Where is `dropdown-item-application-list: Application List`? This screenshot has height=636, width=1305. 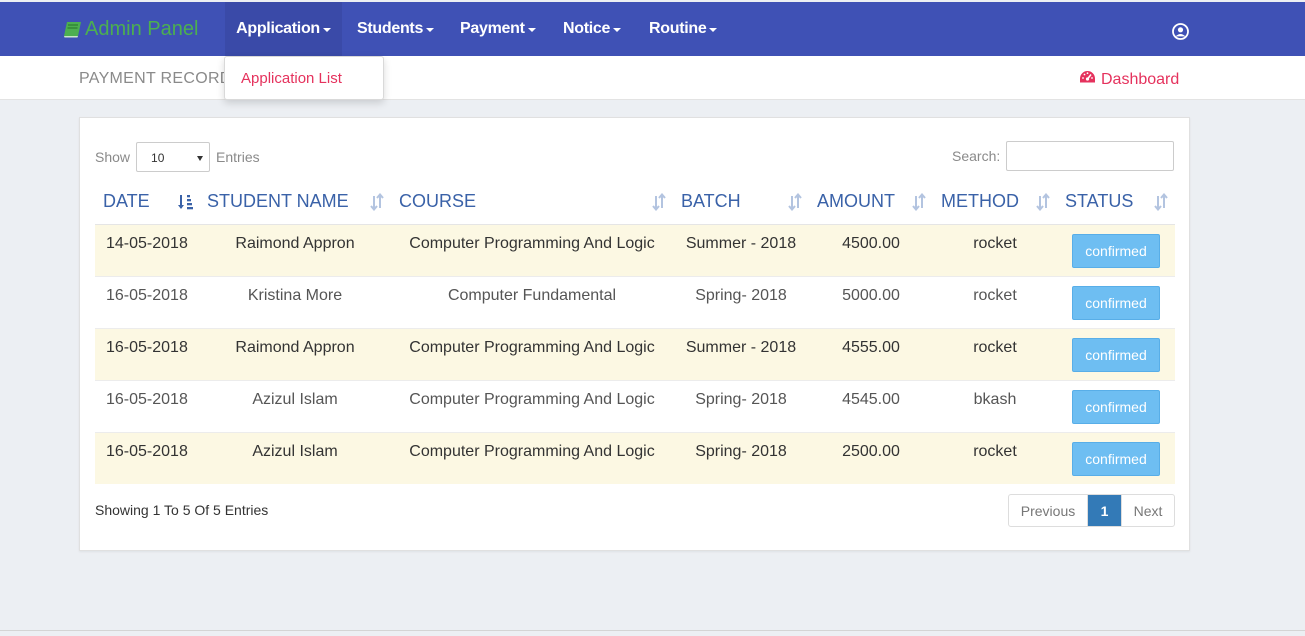
dropdown-item-application-list: Application List is located at coordinates (291, 78).